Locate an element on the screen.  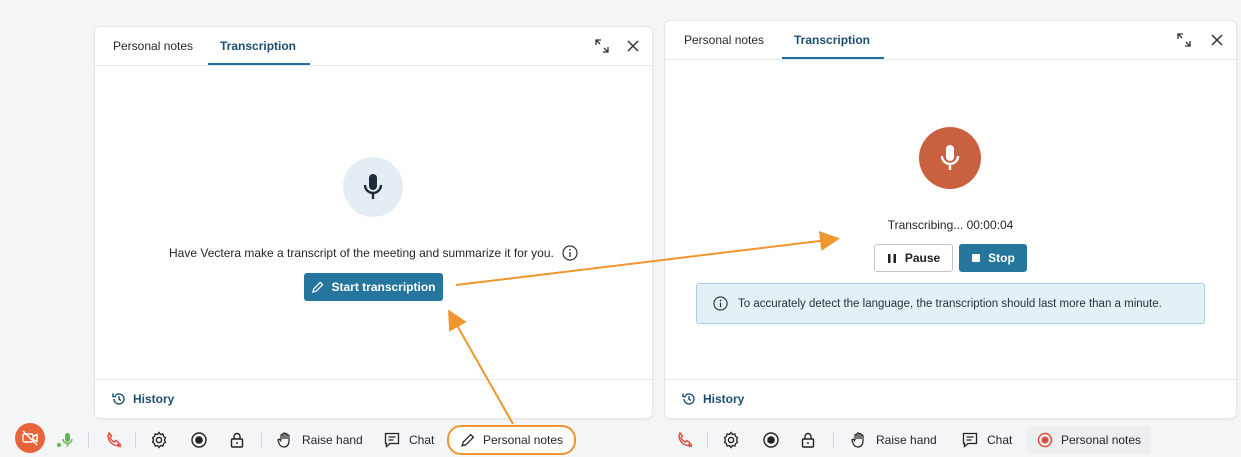
transcription-status: Transcribing... 00:00:04 is located at coordinates (950, 225).